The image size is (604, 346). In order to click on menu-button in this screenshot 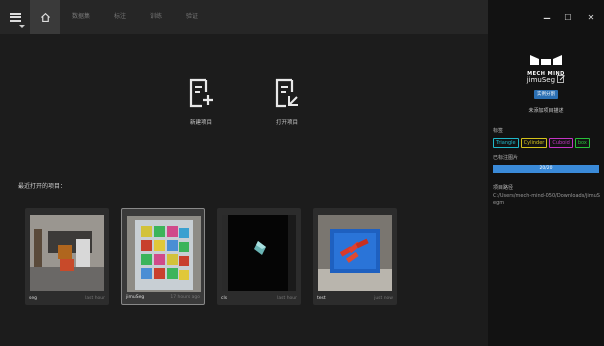, I will do `click(15, 17)`.